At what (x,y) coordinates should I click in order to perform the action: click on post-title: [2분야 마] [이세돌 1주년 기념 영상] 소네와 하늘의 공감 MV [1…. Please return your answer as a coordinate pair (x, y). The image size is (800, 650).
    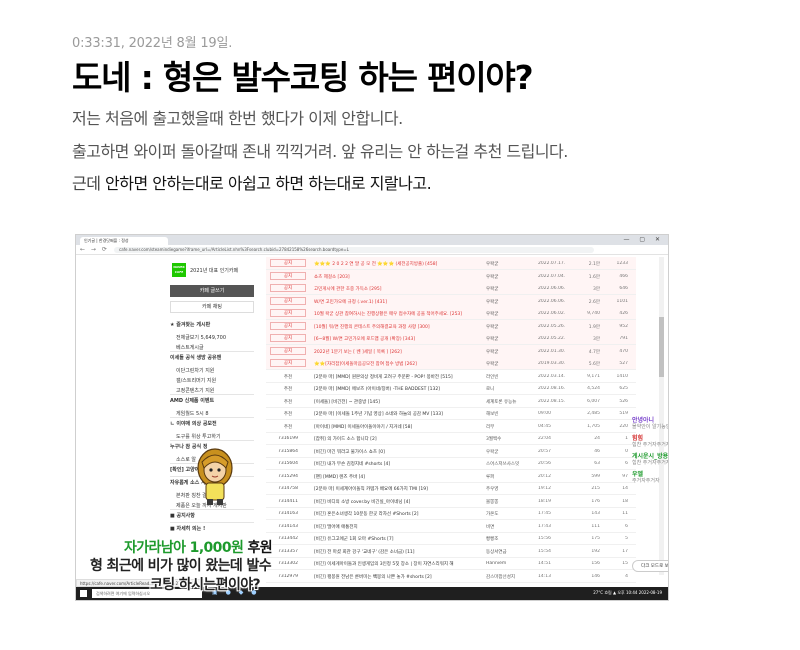
    Looking at the image, I should click on (399, 414).